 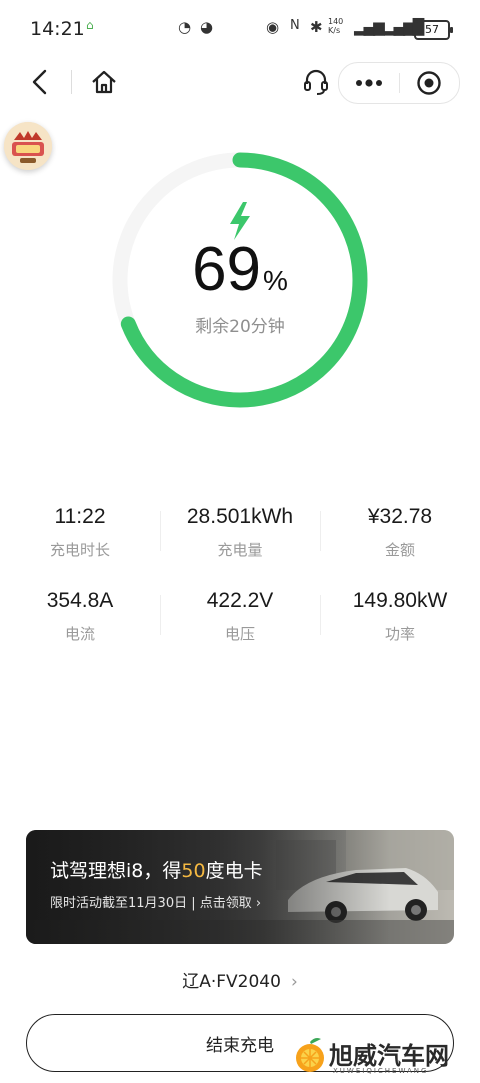 What do you see at coordinates (294, 982) in the screenshot?
I see `chevron-right-icon: ›` at bounding box center [294, 982].